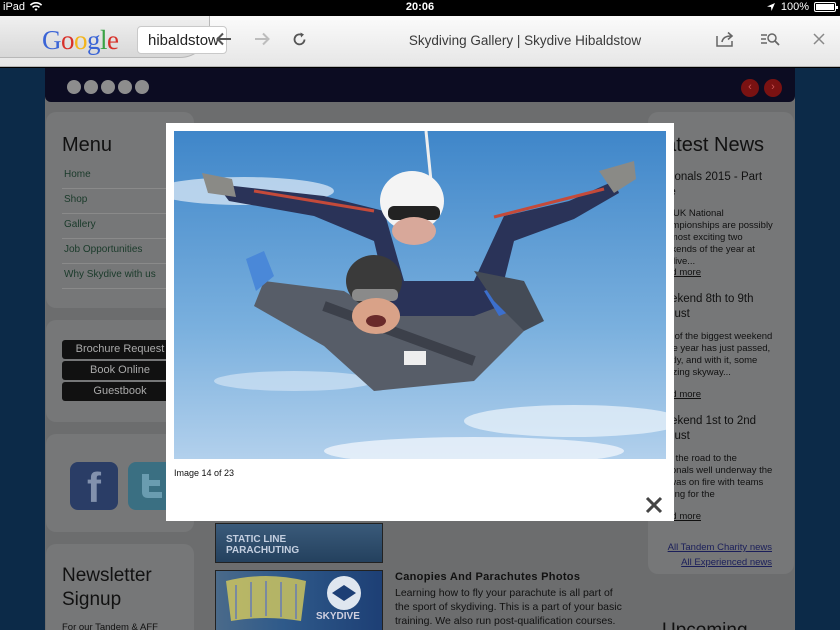 The width and height of the screenshot is (840, 630). I want to click on status-bar: iPad 20:06 100%, so click(420, 8).